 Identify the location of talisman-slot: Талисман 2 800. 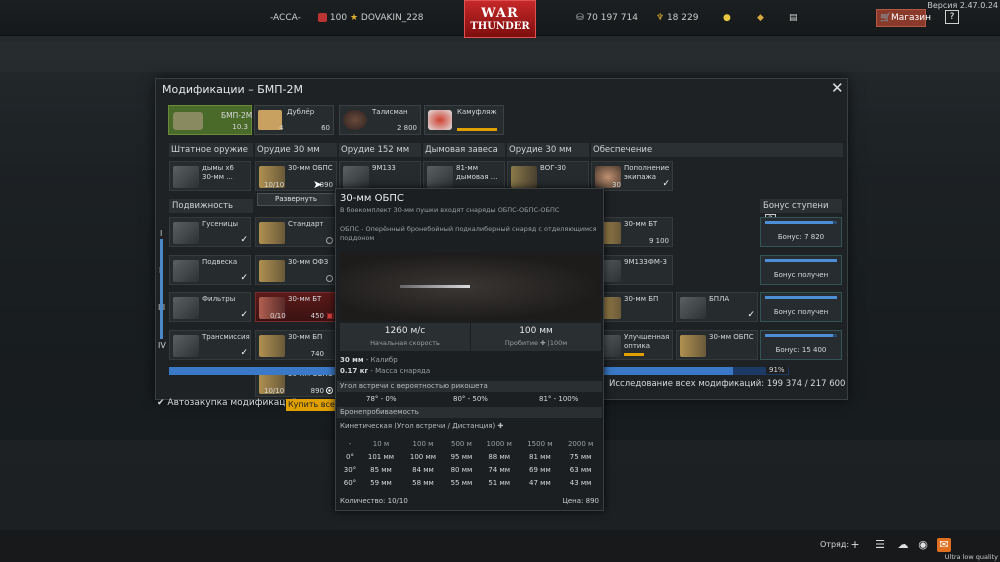
(380, 120).